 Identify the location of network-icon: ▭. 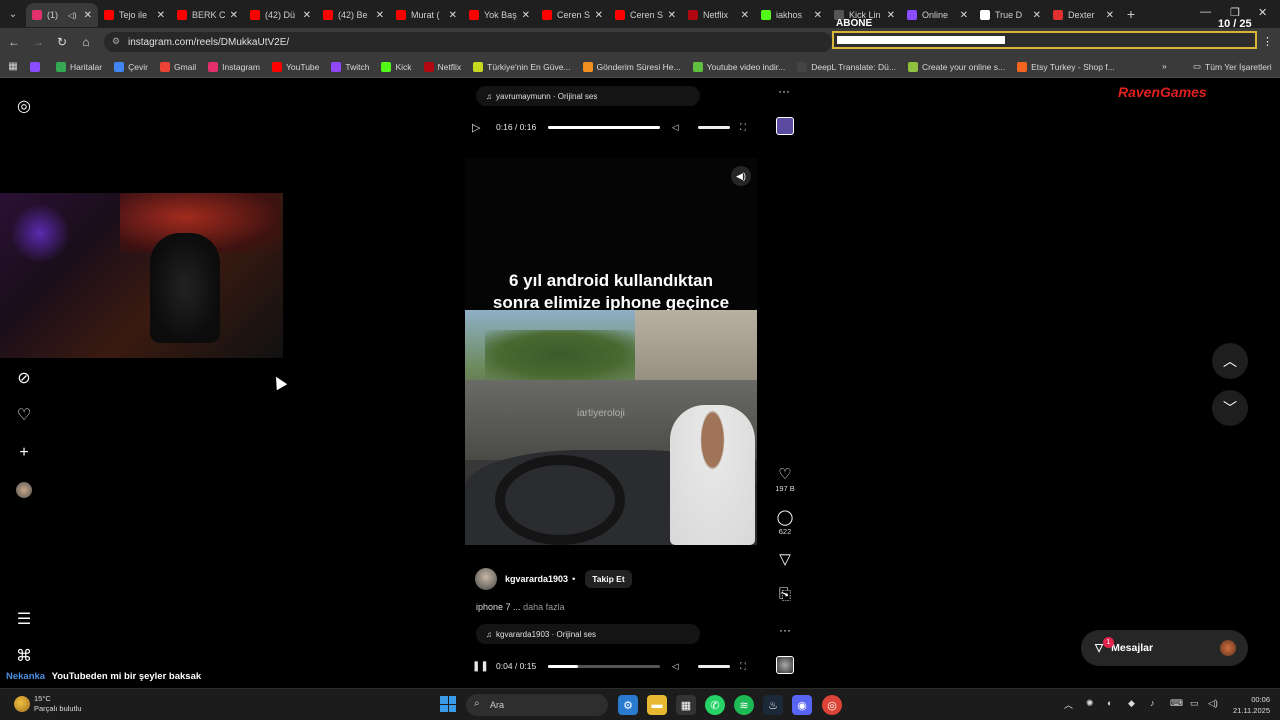
(1194, 703).